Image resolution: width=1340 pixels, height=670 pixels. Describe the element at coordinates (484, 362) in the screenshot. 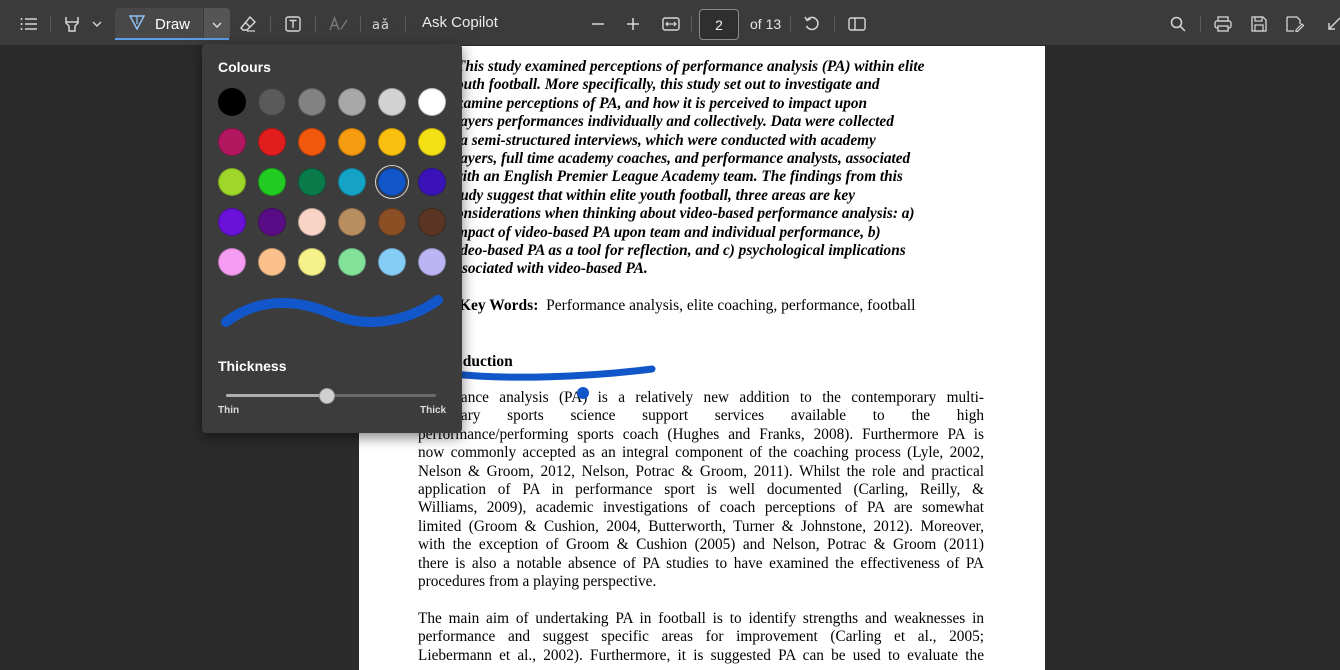

I see `section-heading: oduction` at that location.